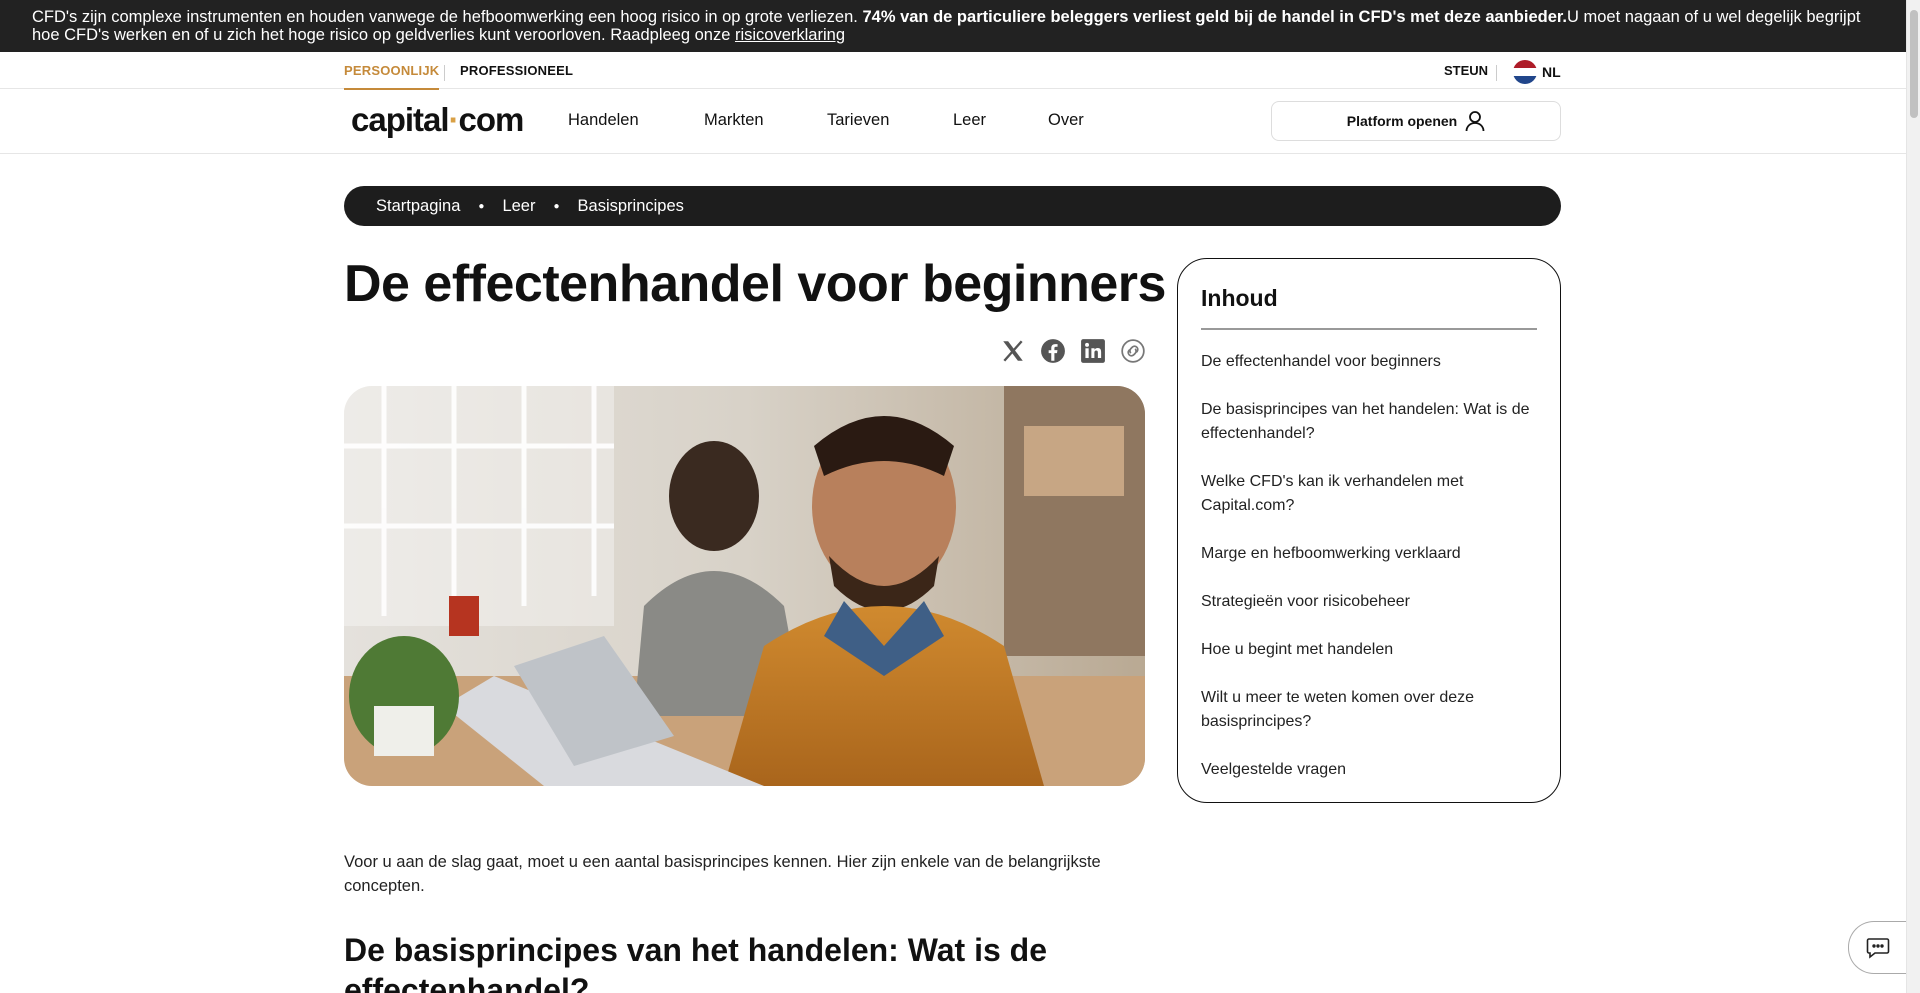 This screenshot has width=1920, height=993. I want to click on capital-com-logo: capital·com, so click(438, 120).